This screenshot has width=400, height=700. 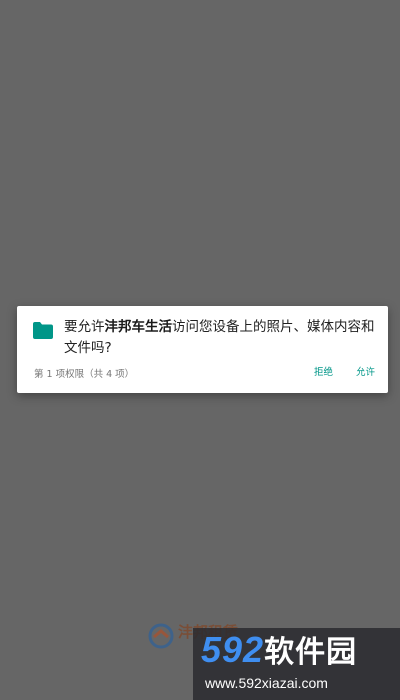 What do you see at coordinates (84, 327) in the screenshot?
I see `message-prefix: 要允许` at bounding box center [84, 327].